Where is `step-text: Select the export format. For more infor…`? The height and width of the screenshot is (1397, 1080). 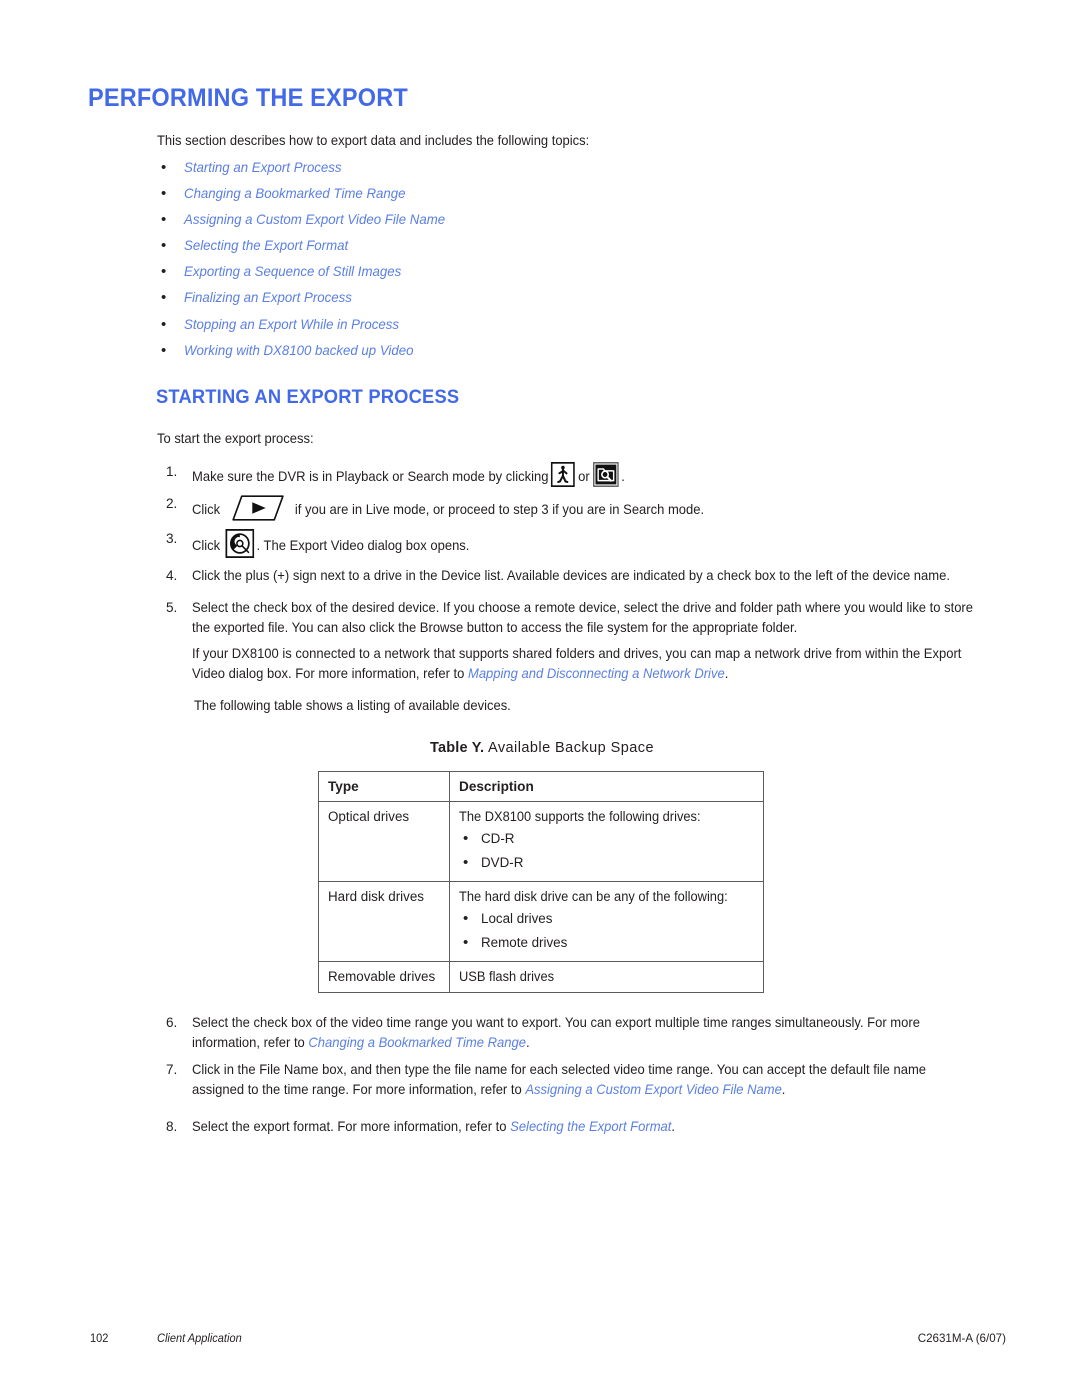
step-text: Select the export format. For more infor… is located at coordinates (585, 1127).